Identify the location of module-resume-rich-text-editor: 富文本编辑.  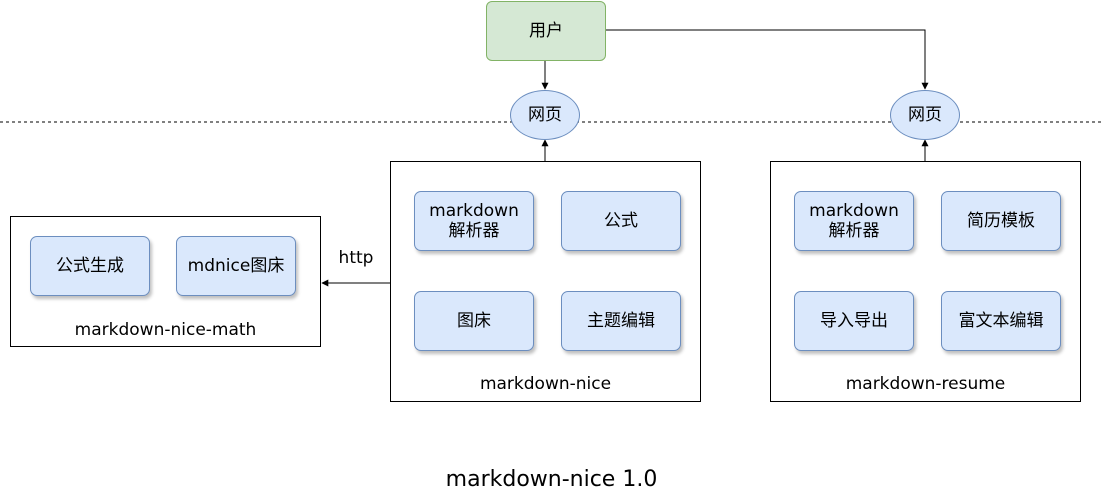
(1001, 321).